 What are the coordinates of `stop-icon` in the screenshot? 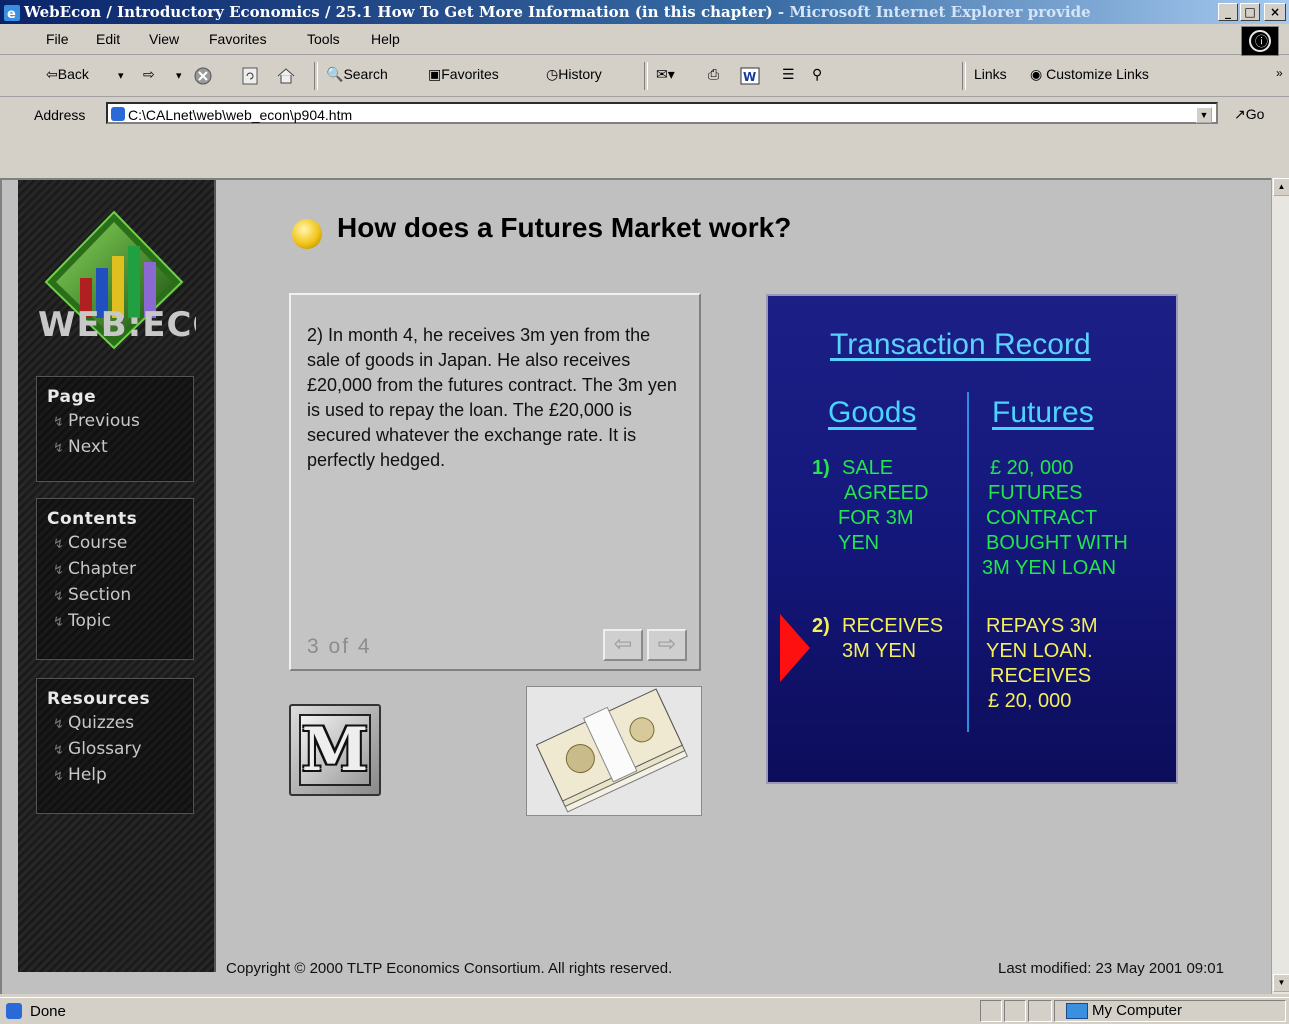 It's located at (203, 77).